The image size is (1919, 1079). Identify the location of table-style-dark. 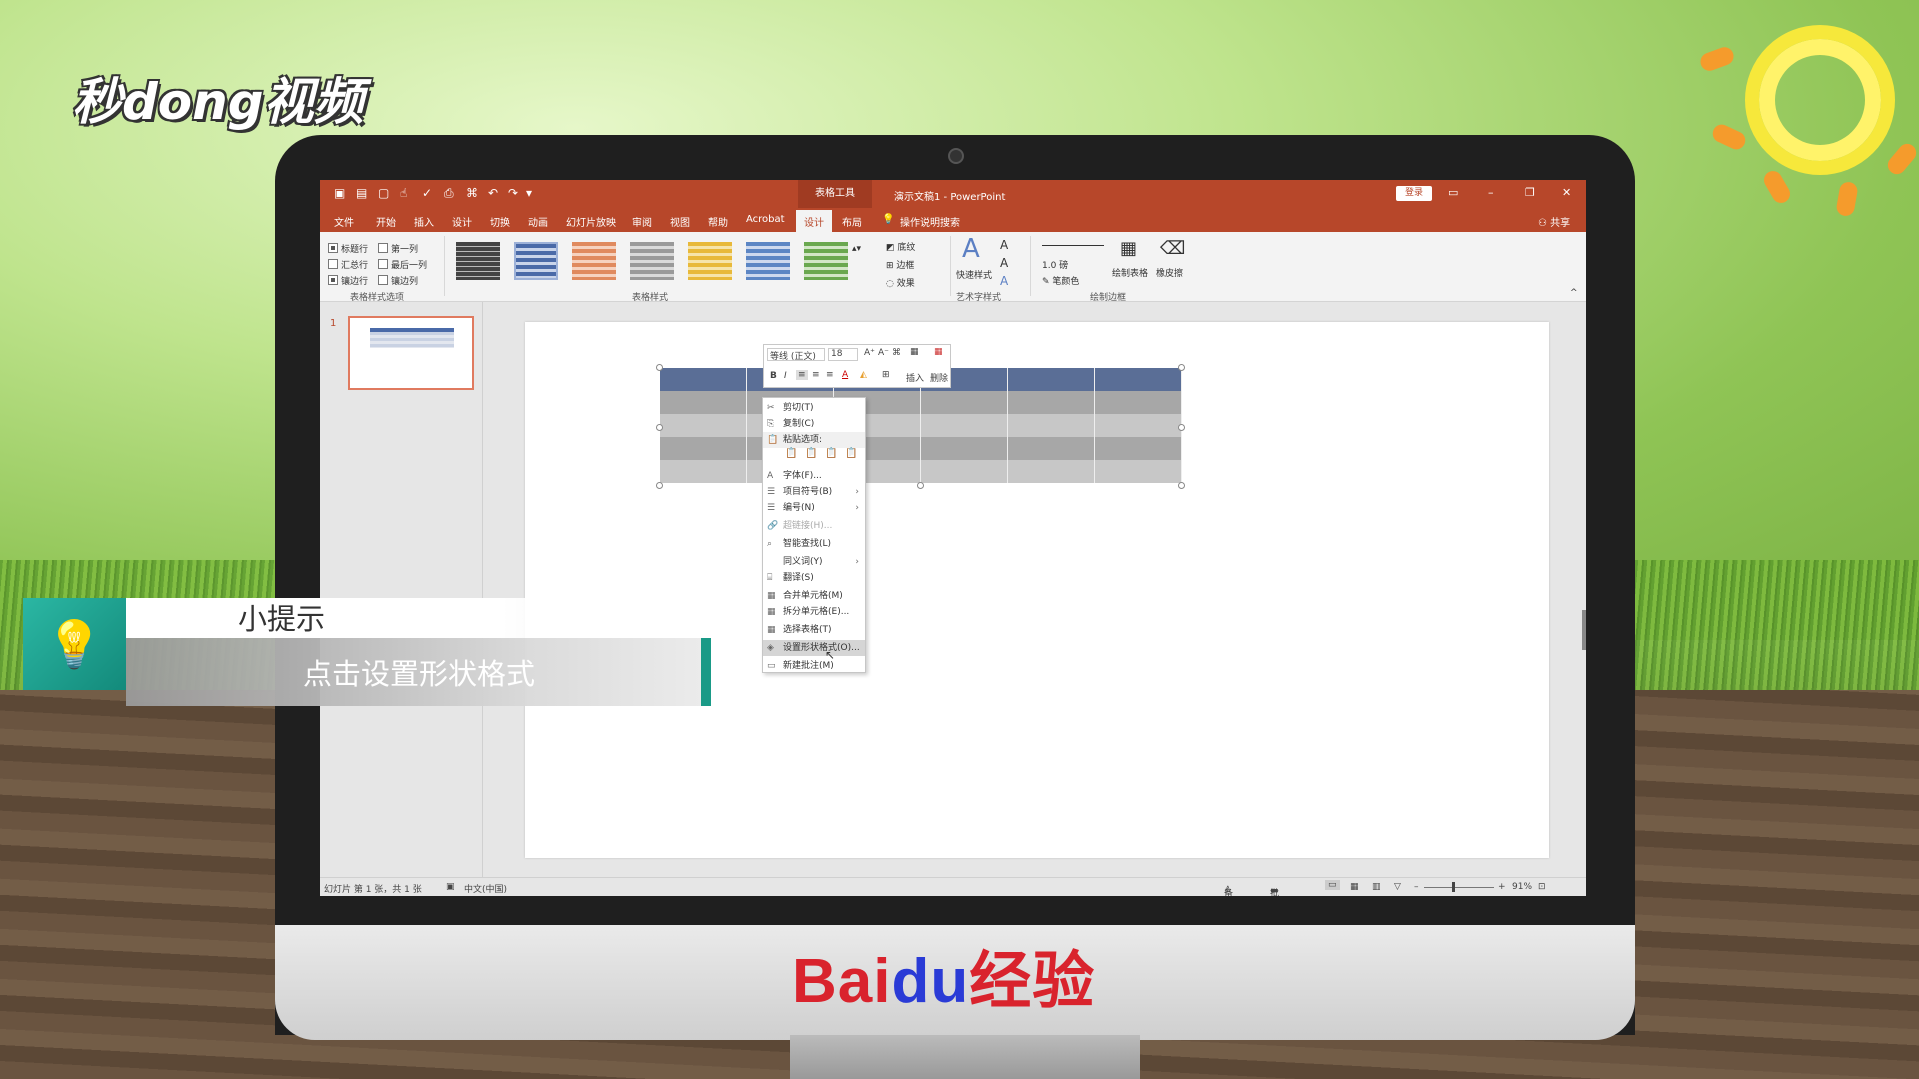
(478, 261).